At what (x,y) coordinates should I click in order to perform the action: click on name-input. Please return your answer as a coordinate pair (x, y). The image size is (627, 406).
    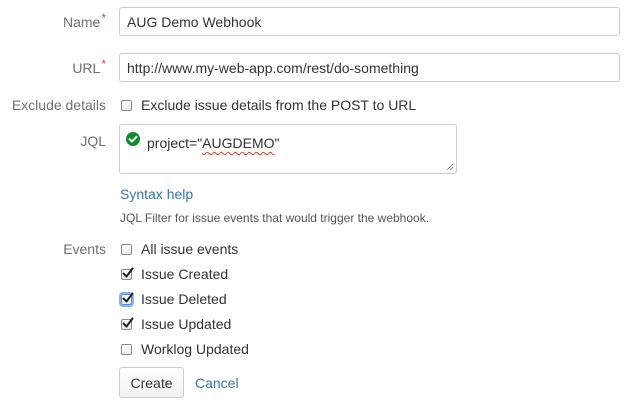
    Looking at the image, I should click on (369, 21).